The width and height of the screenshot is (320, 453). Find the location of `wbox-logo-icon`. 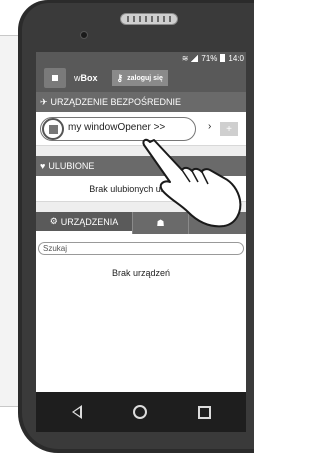

wbox-logo-icon is located at coordinates (55, 78).